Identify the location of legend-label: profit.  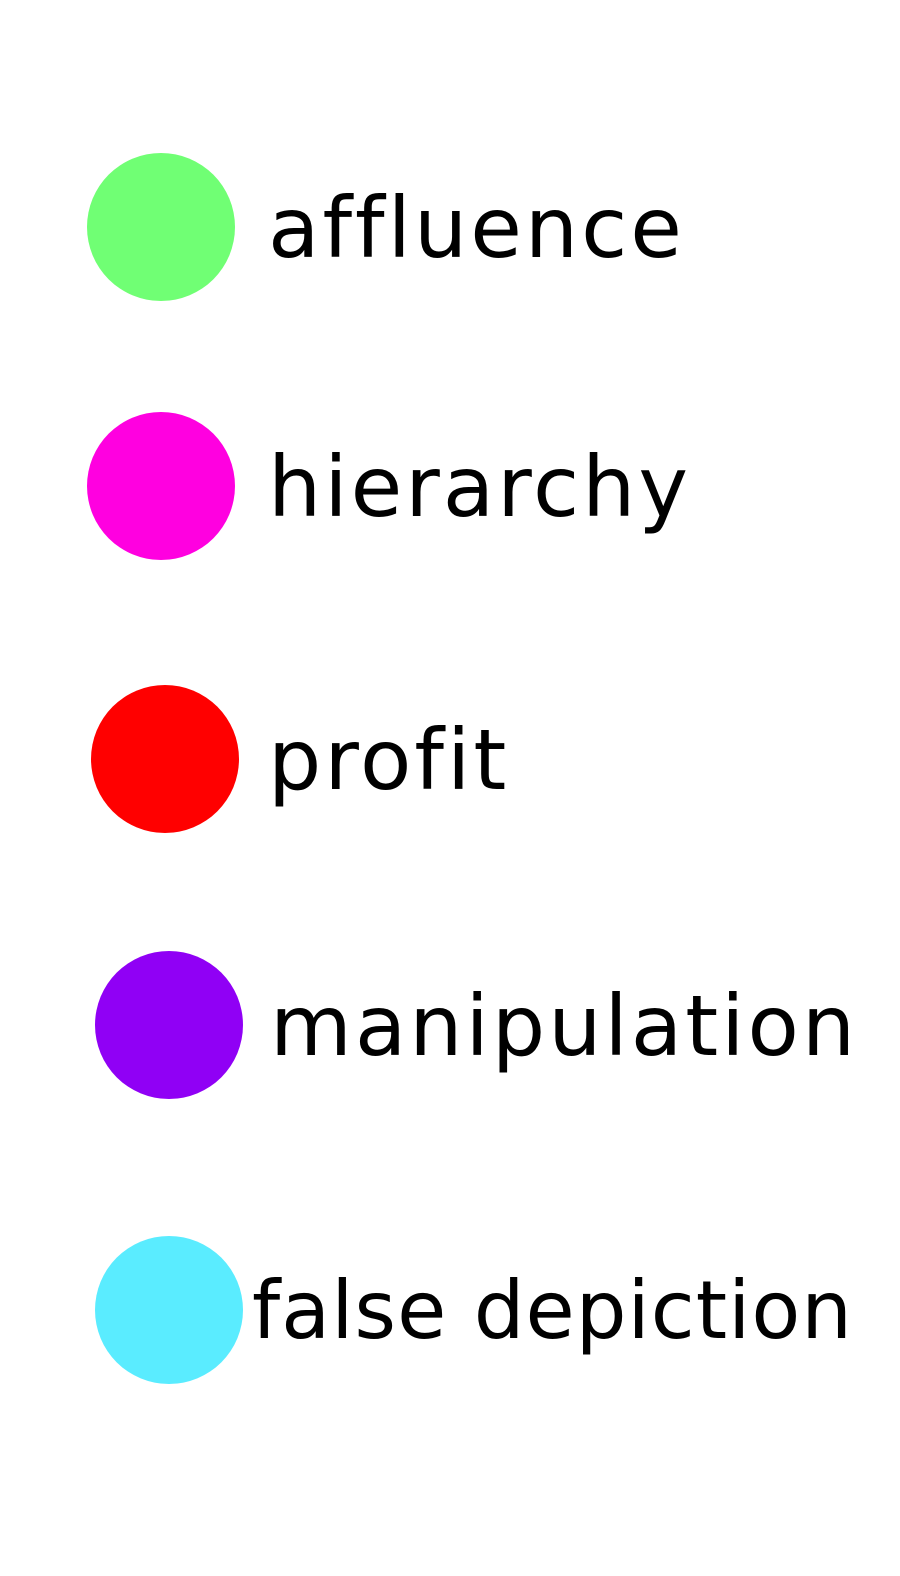
(389, 760).